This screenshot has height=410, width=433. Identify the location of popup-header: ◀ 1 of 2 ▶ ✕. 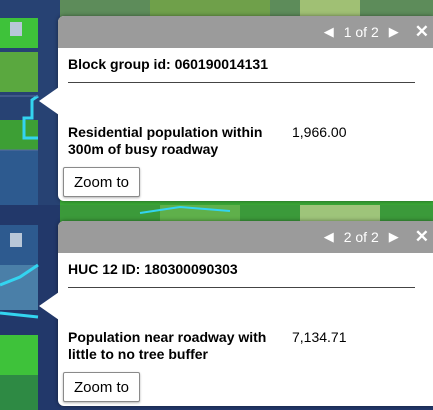
(245, 32).